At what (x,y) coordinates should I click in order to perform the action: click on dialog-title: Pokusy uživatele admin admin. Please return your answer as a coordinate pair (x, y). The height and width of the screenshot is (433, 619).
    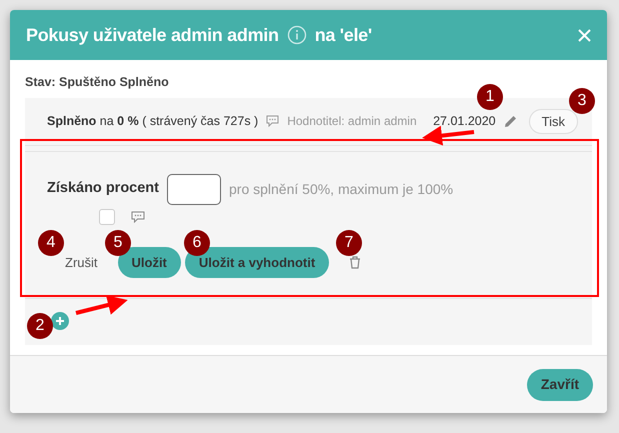
    Looking at the image, I should click on (152, 35).